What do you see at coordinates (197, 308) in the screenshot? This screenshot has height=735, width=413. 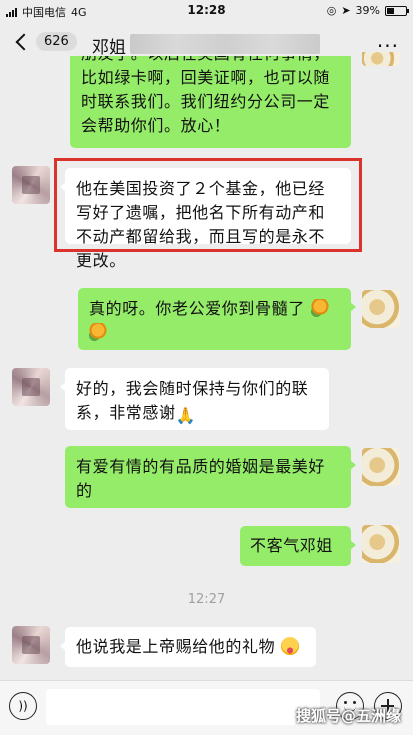 I see `message-text: 真的呀。你老公爱你到骨髓了` at bounding box center [197, 308].